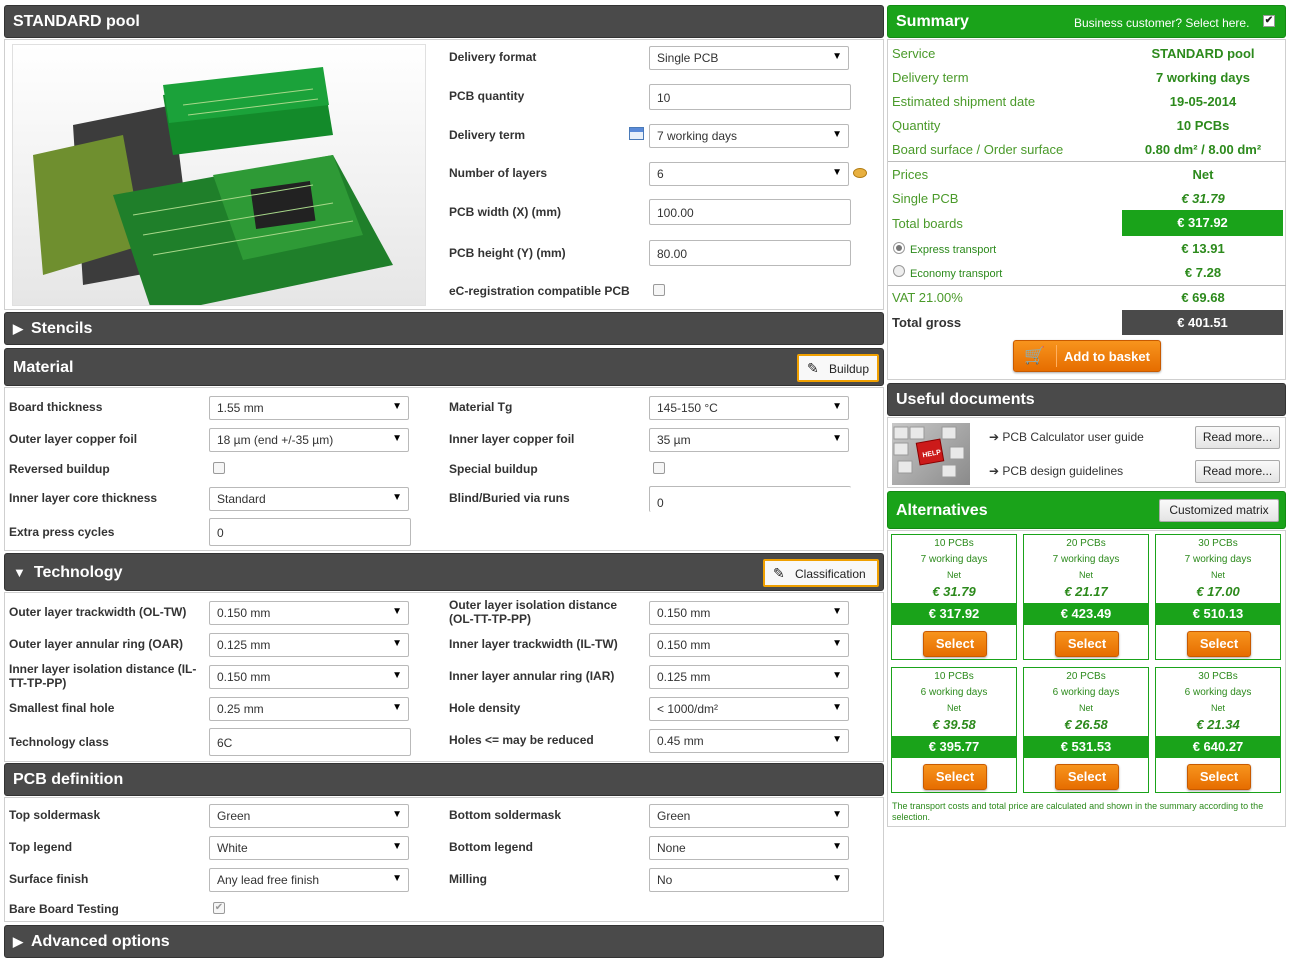 The width and height of the screenshot is (1289, 961). Describe the element at coordinates (18, 328) in the screenshot. I see `expand-arrow-icon: ▶` at that location.